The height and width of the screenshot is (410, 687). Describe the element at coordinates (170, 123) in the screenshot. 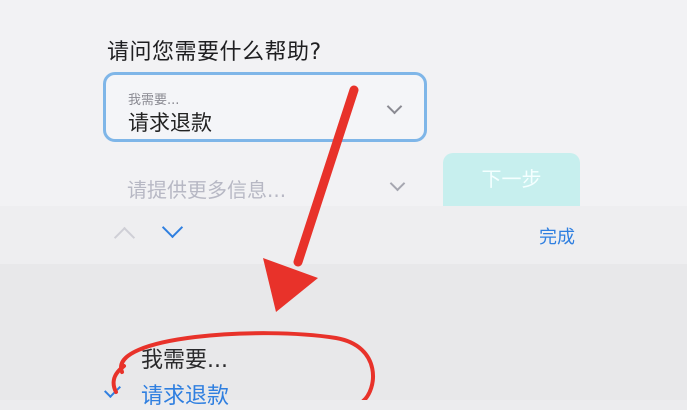

I see `need-select-value: 请求退款` at that location.